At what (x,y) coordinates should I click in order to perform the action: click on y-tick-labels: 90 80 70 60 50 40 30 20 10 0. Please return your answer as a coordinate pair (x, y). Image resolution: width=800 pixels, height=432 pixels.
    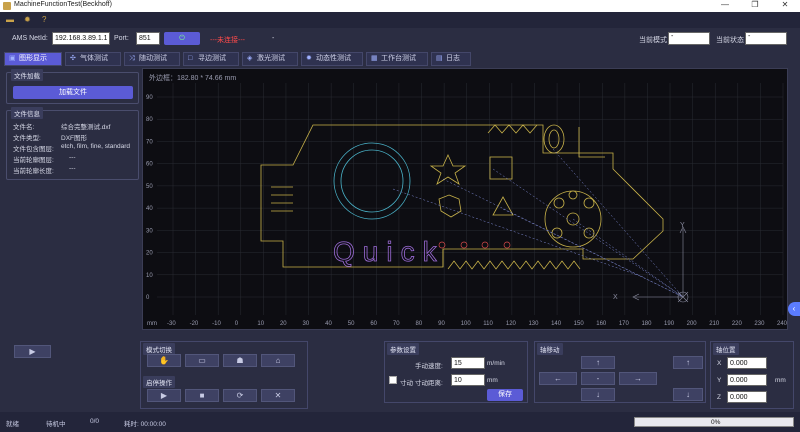
    Looking at the image, I should click on (149, 198).